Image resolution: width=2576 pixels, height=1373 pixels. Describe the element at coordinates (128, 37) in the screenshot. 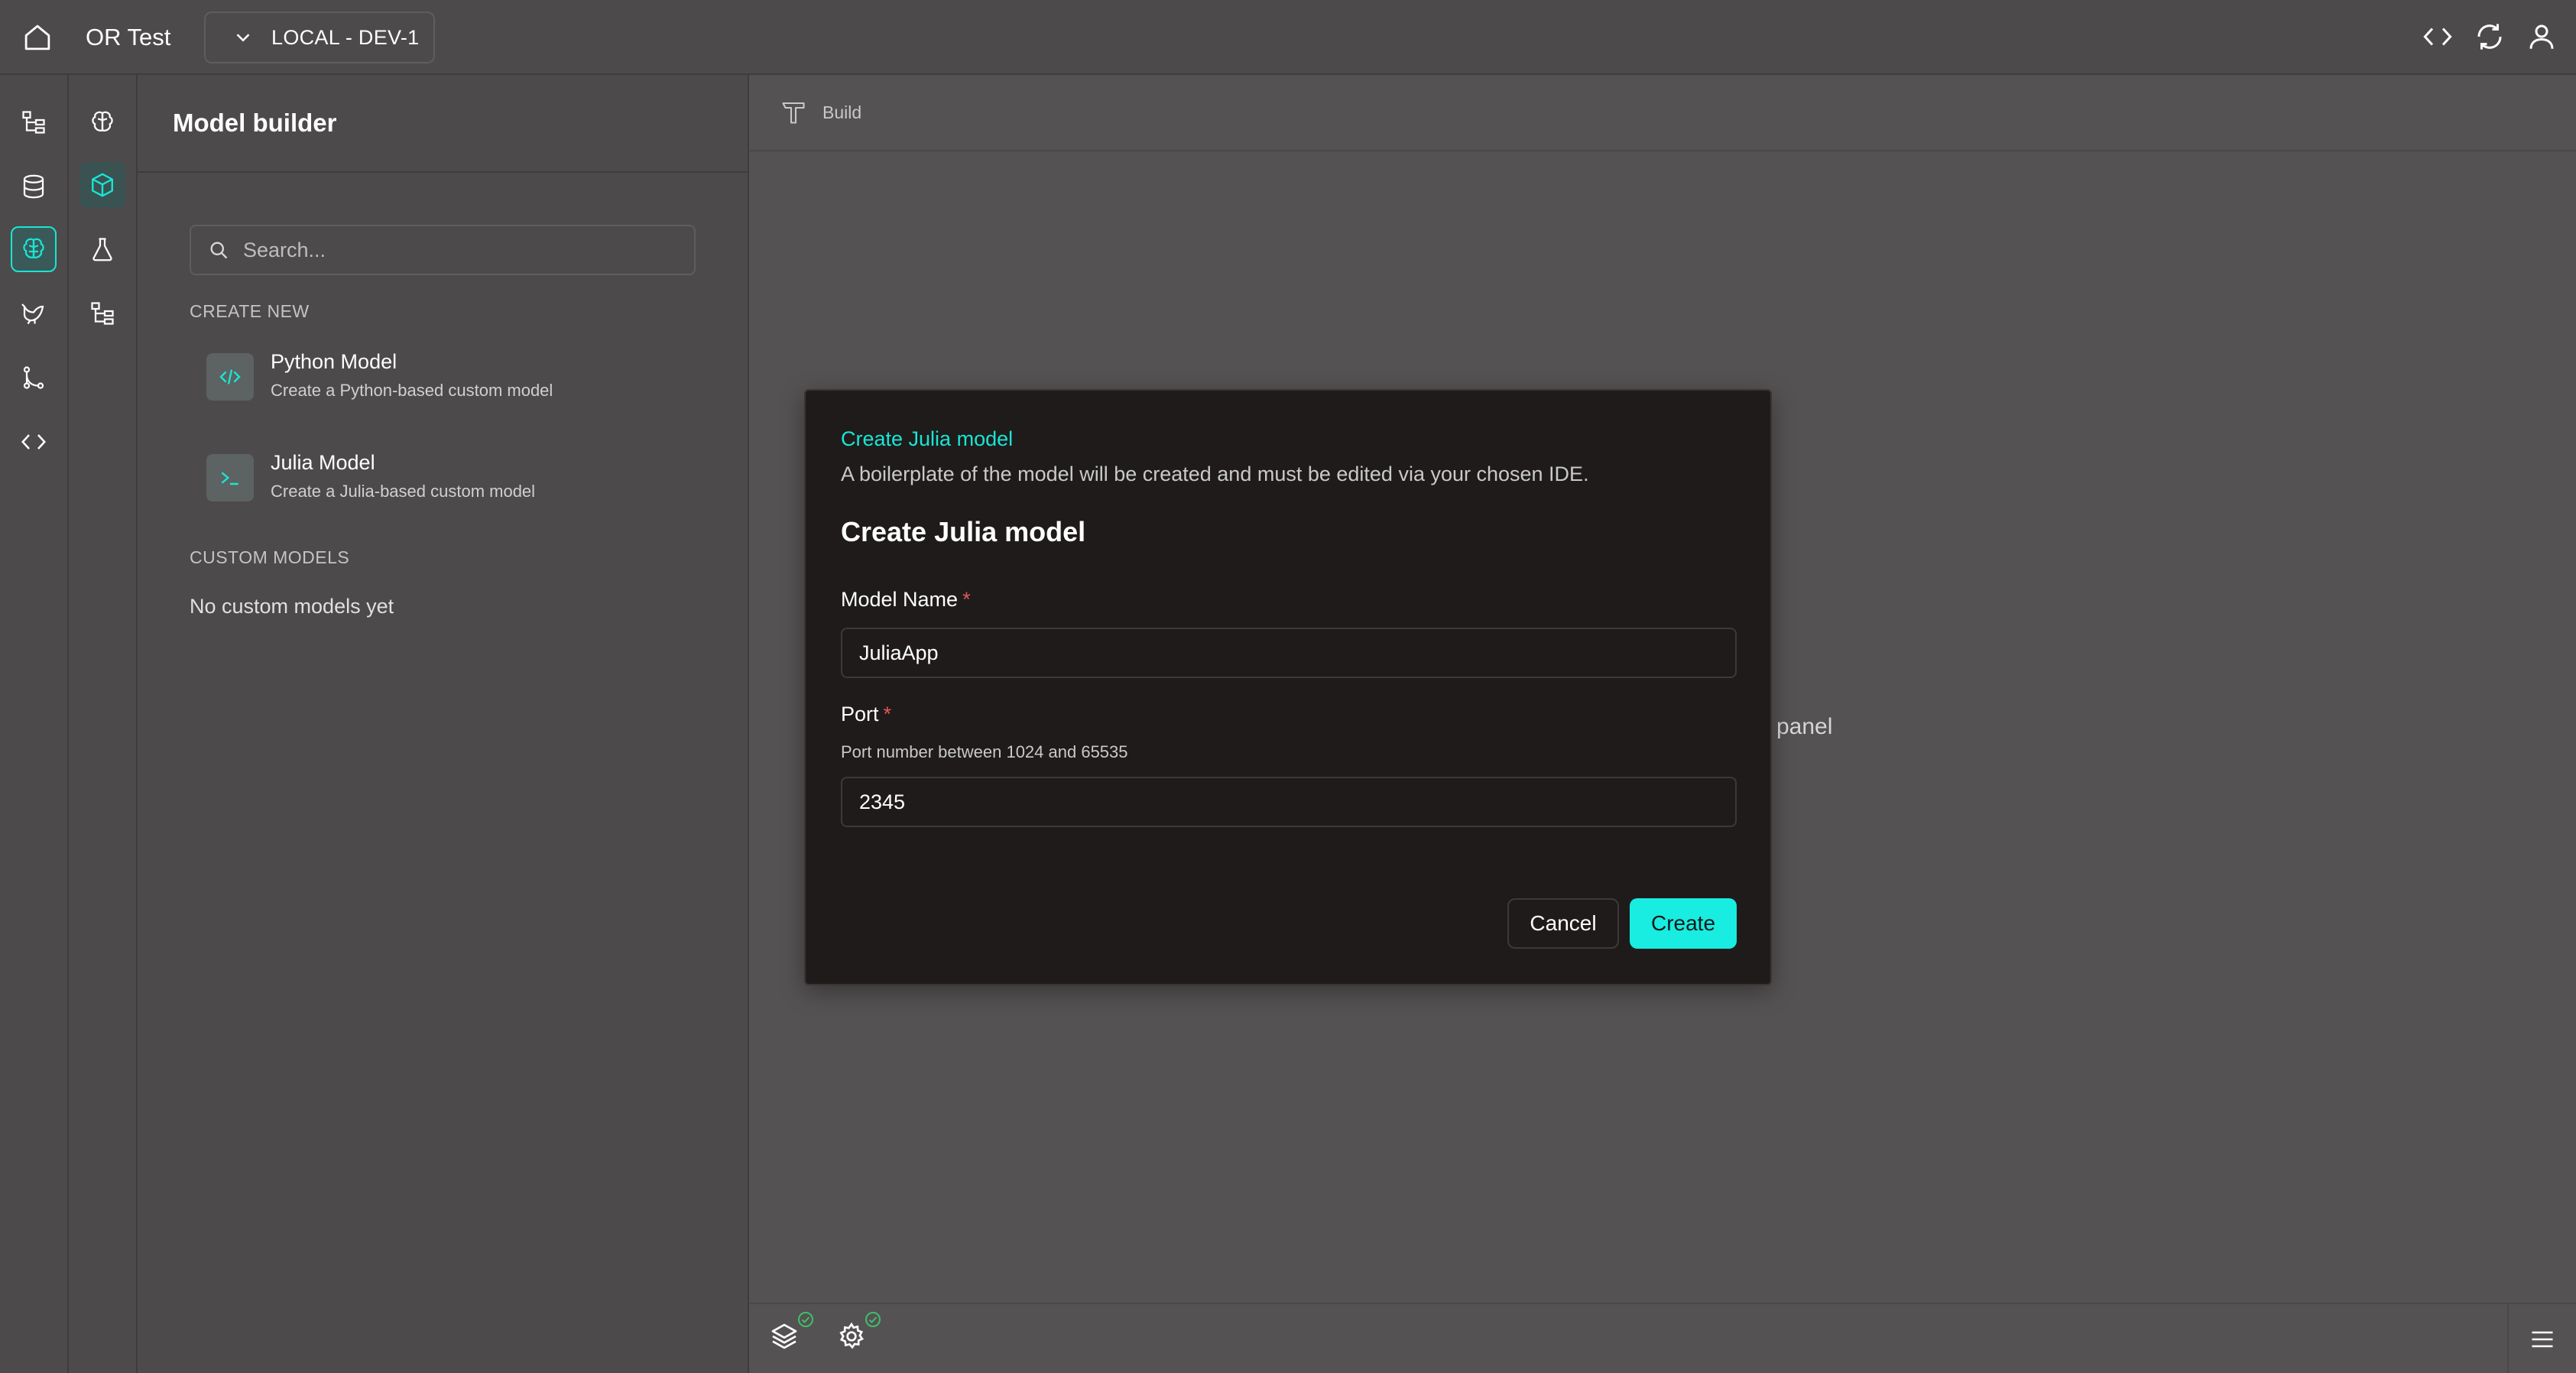

I see `app-title: OR Test` at that location.